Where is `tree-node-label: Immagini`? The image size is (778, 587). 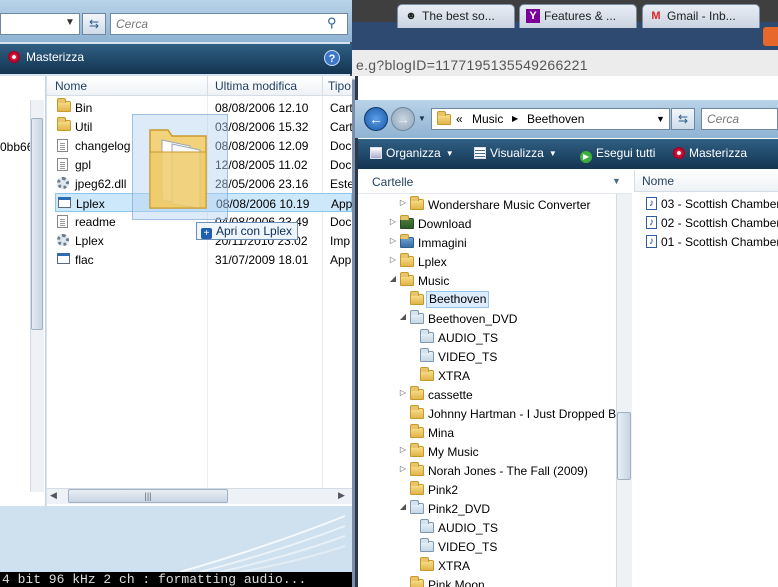 tree-node-label: Immagini is located at coordinates (442, 243).